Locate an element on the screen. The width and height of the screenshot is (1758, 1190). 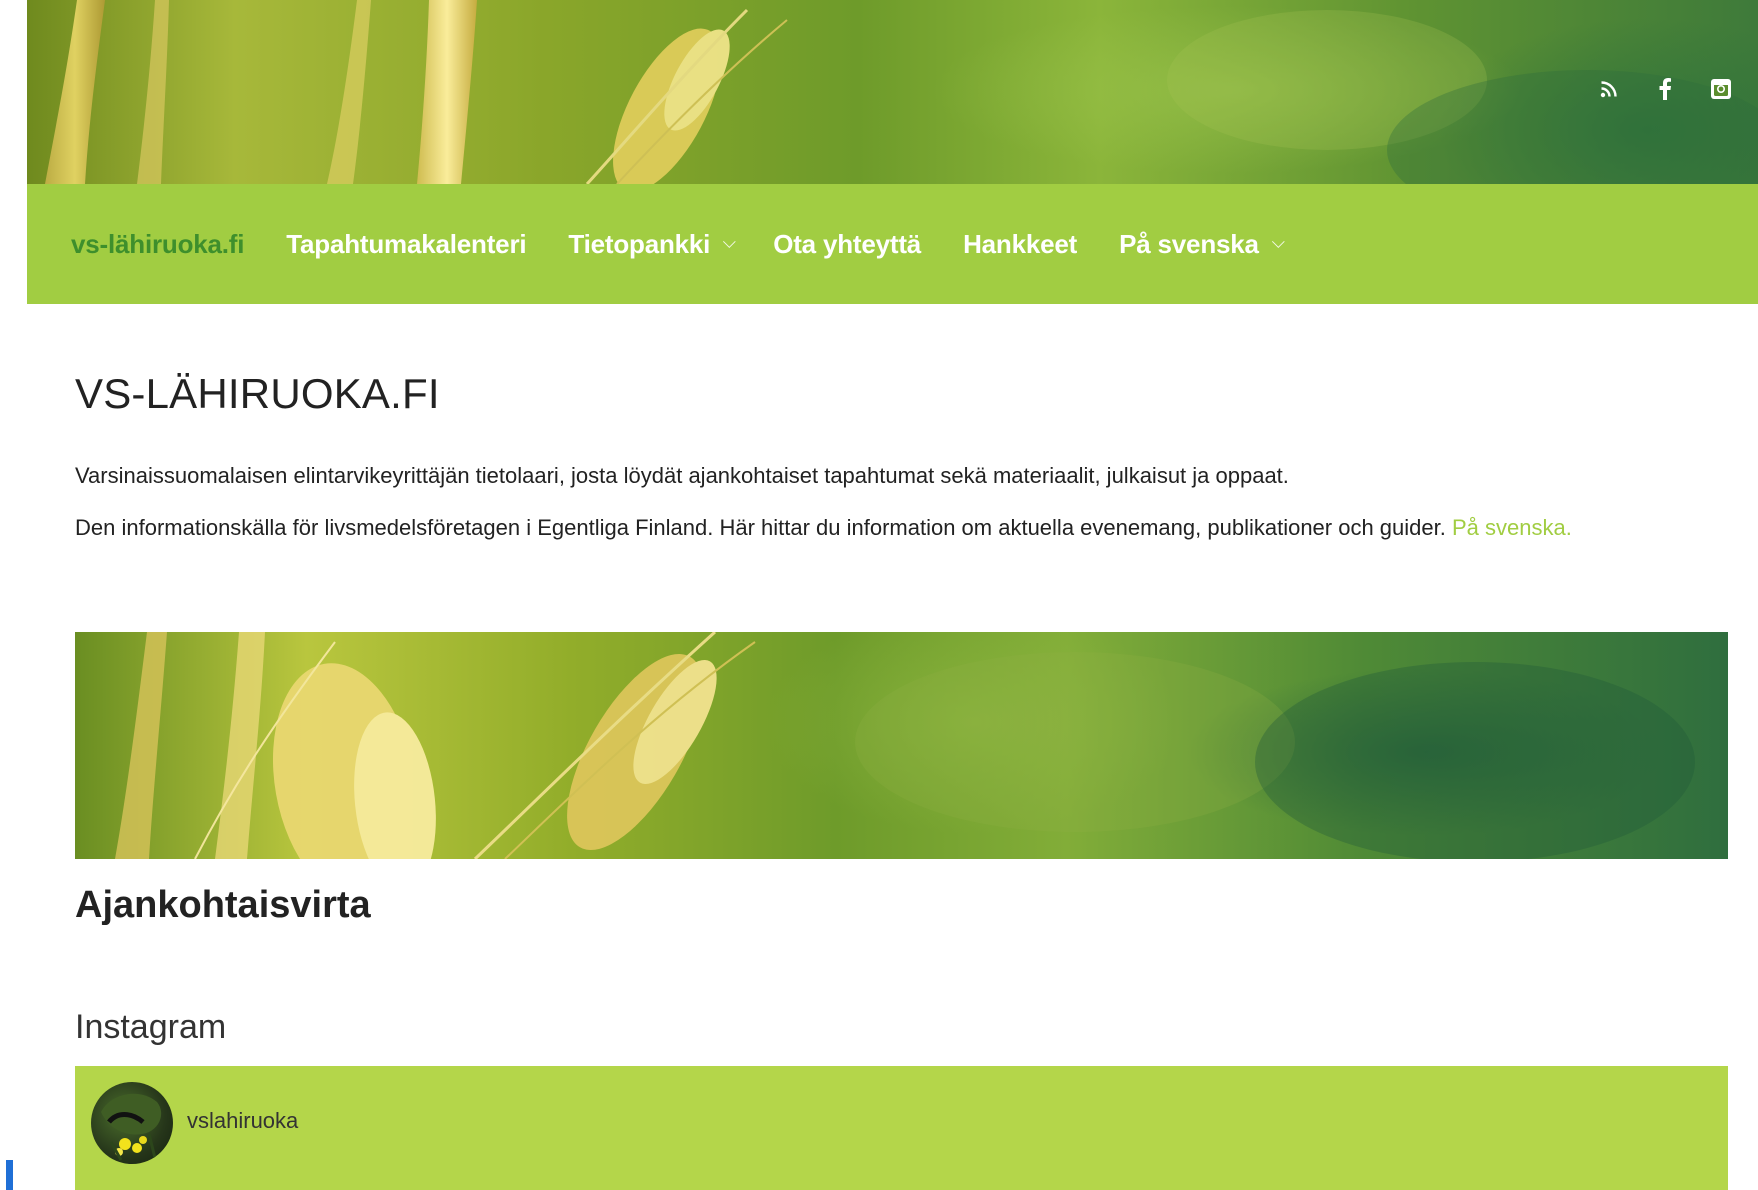
nav-item-tietopankki: Tietopankki is located at coordinates (649, 244).